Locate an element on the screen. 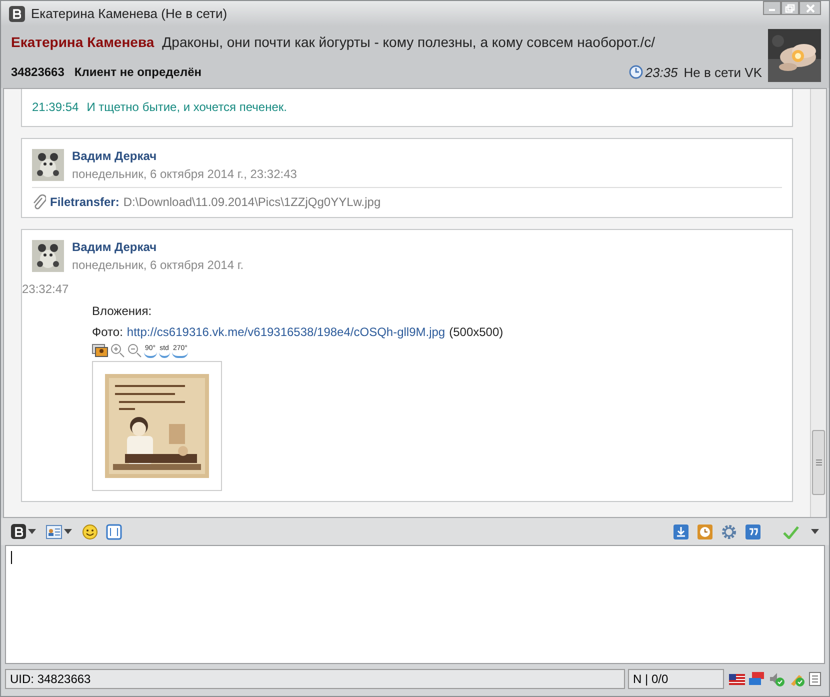 The height and width of the screenshot is (697, 830). close-button is located at coordinates (810, 8).